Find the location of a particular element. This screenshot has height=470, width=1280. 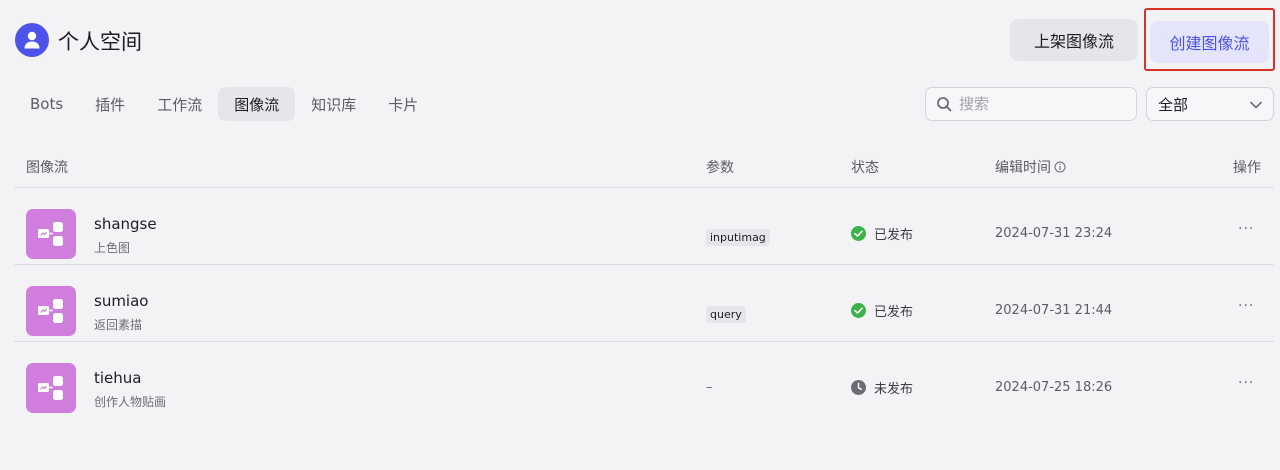

publish-imageflow-button: 上架图像流 is located at coordinates (1074, 40).